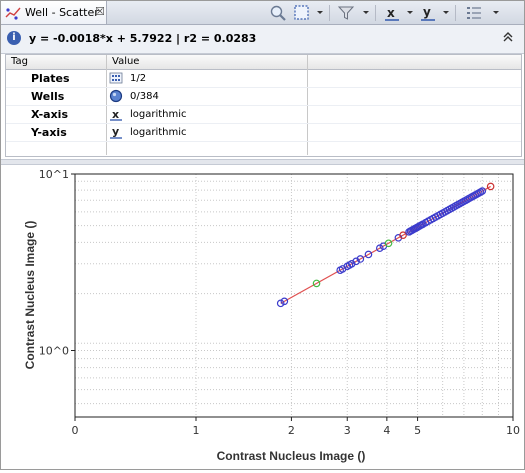  I want to click on table-row: Y-axis y logarithmic, so click(263, 133).